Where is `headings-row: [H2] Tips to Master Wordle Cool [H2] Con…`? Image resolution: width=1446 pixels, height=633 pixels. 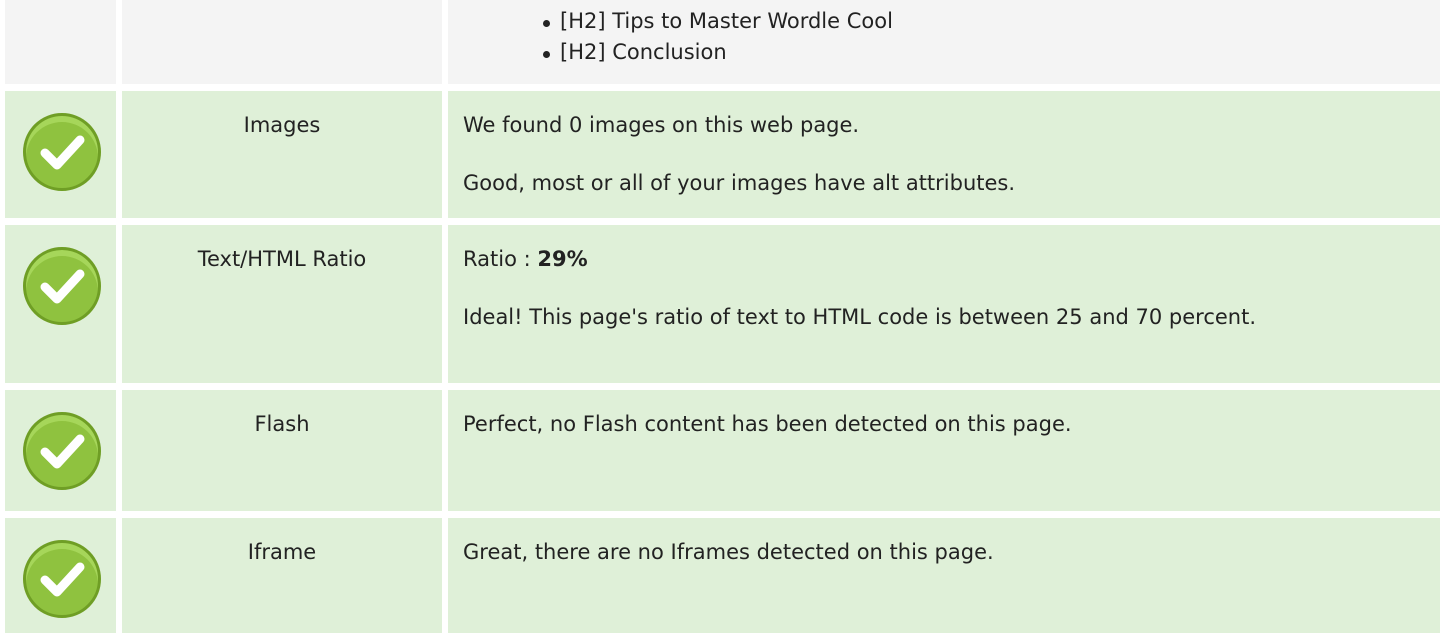 headings-row: [H2] Tips to Master Wordle Cool [H2] Con… is located at coordinates (723, 42).